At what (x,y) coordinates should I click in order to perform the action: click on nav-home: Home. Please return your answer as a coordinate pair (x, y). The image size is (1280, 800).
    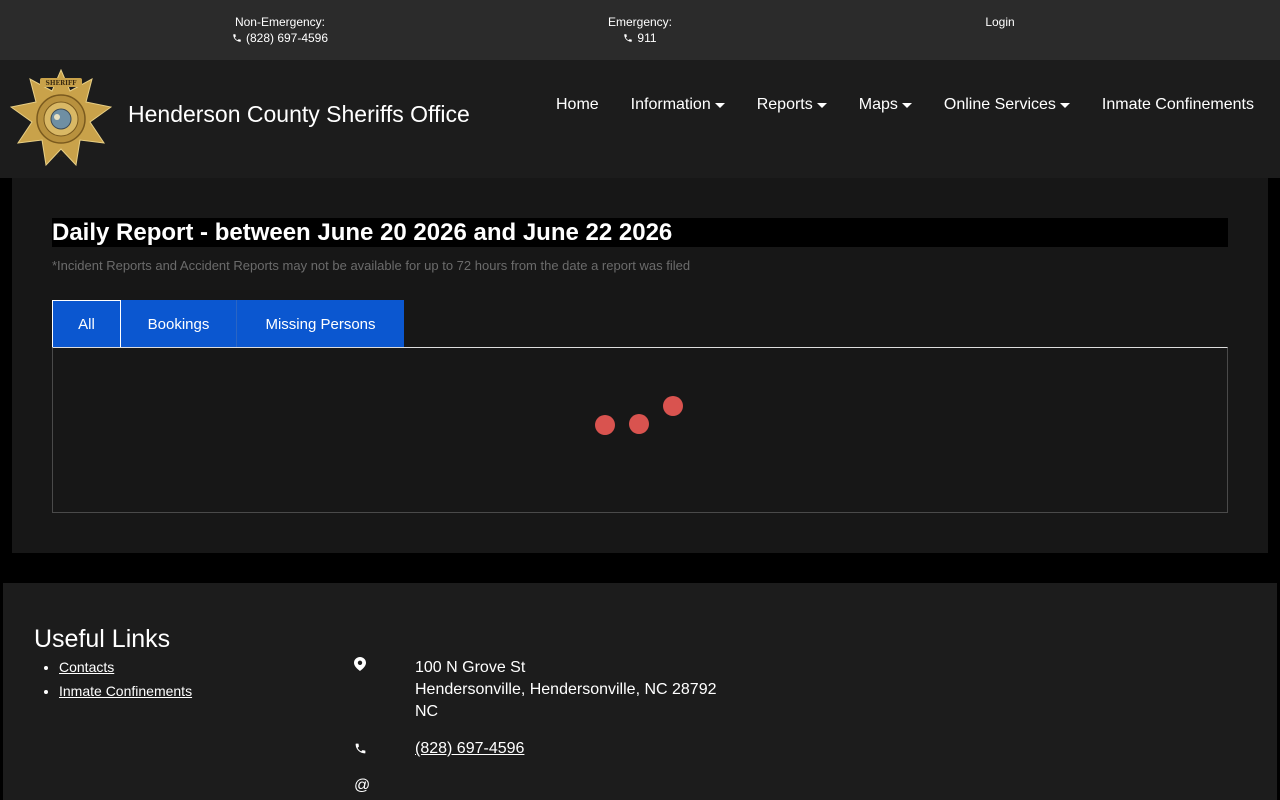
    Looking at the image, I should click on (577, 105).